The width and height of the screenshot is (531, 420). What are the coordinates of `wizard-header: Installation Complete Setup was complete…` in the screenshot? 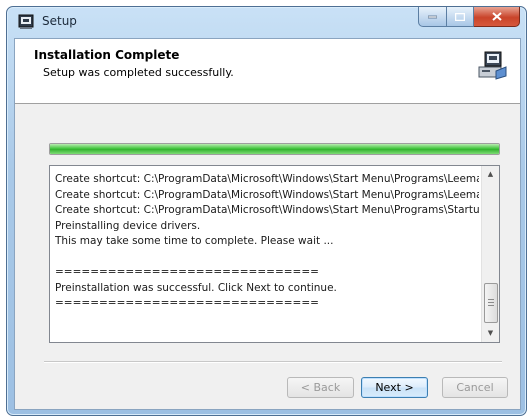 It's located at (267, 71).